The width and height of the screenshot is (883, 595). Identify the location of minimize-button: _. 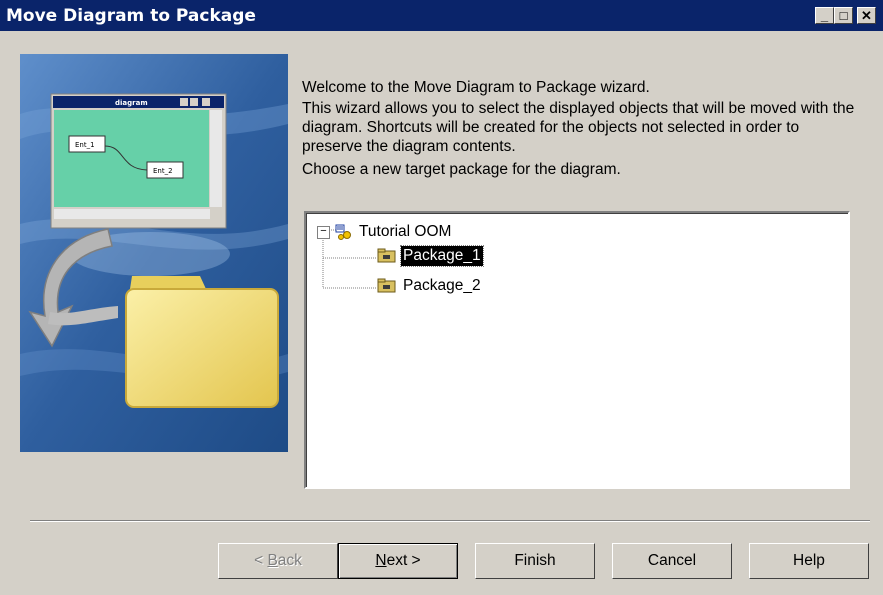
(824, 15).